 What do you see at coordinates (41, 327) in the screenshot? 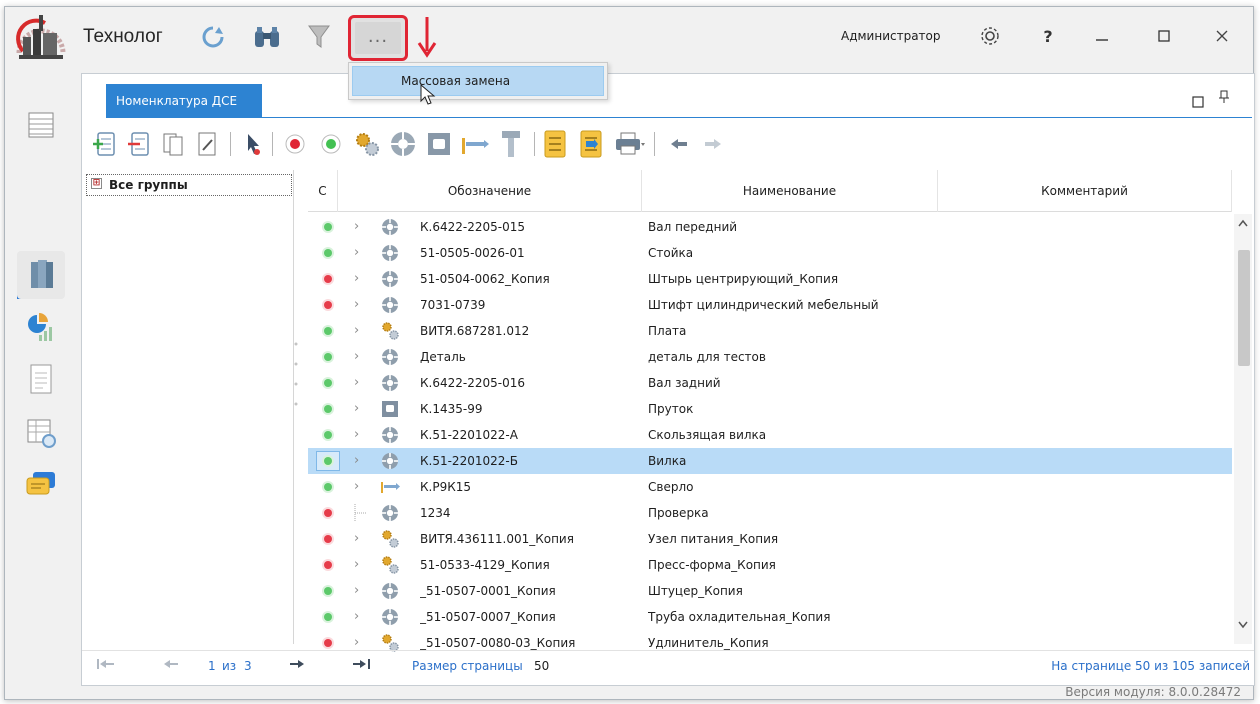
I see `analytics-chart-icon` at bounding box center [41, 327].